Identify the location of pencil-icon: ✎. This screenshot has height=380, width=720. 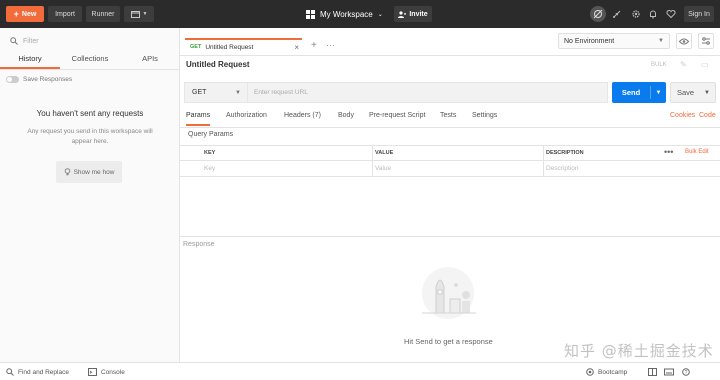
(683, 64).